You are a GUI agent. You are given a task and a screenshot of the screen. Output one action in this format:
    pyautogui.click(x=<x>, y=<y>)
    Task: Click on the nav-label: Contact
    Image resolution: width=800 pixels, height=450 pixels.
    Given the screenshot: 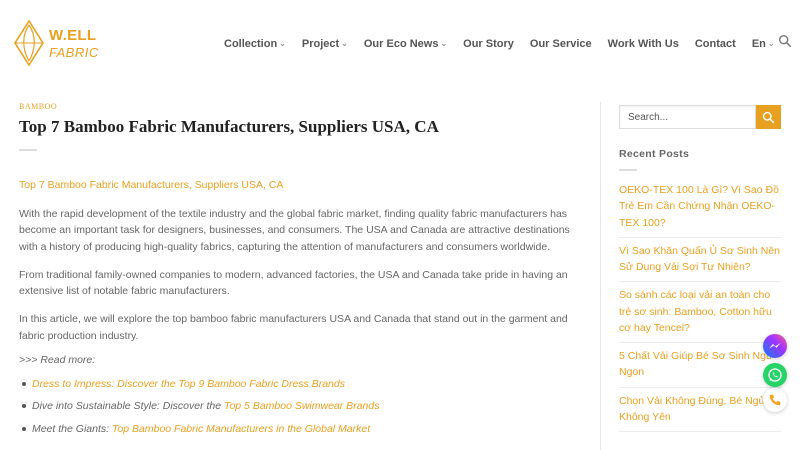 What is the action you would take?
    pyautogui.click(x=715, y=44)
    